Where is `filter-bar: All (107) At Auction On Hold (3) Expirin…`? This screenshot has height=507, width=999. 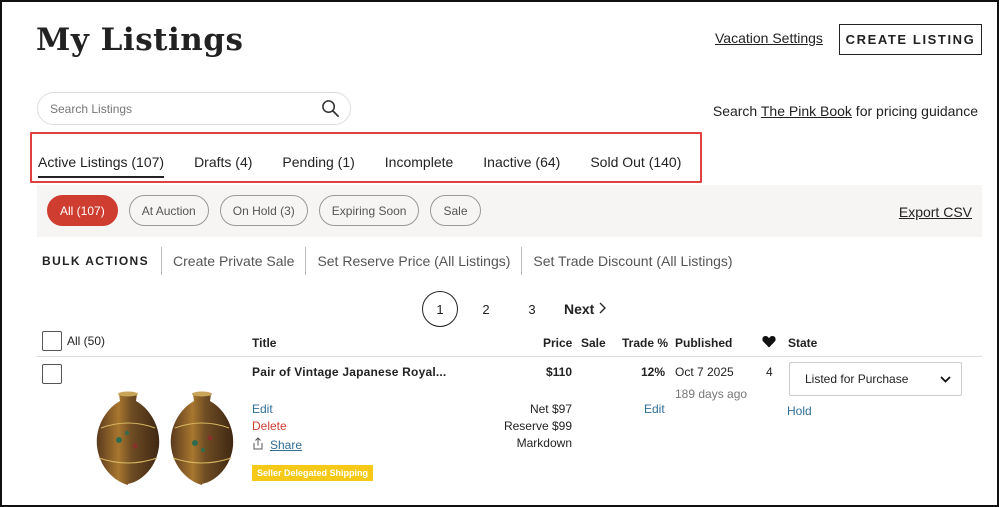
filter-bar: All (107) At Auction On Hold (3) Expirin… is located at coordinates (509, 211).